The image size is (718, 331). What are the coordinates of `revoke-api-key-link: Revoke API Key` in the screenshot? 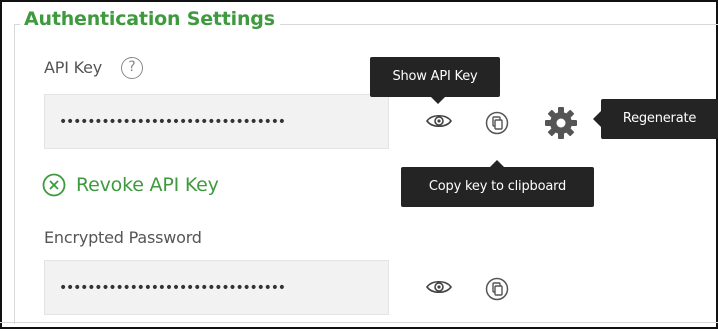 It's located at (130, 185).